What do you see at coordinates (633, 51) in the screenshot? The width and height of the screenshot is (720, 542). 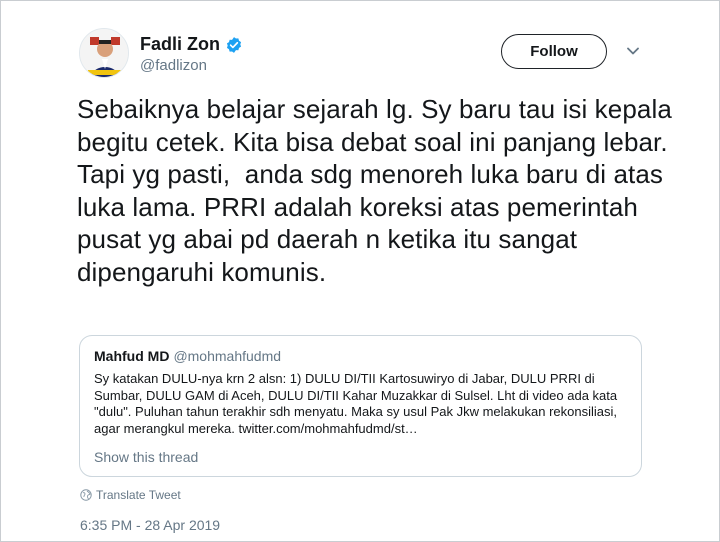 I see `chevron-down-icon` at bounding box center [633, 51].